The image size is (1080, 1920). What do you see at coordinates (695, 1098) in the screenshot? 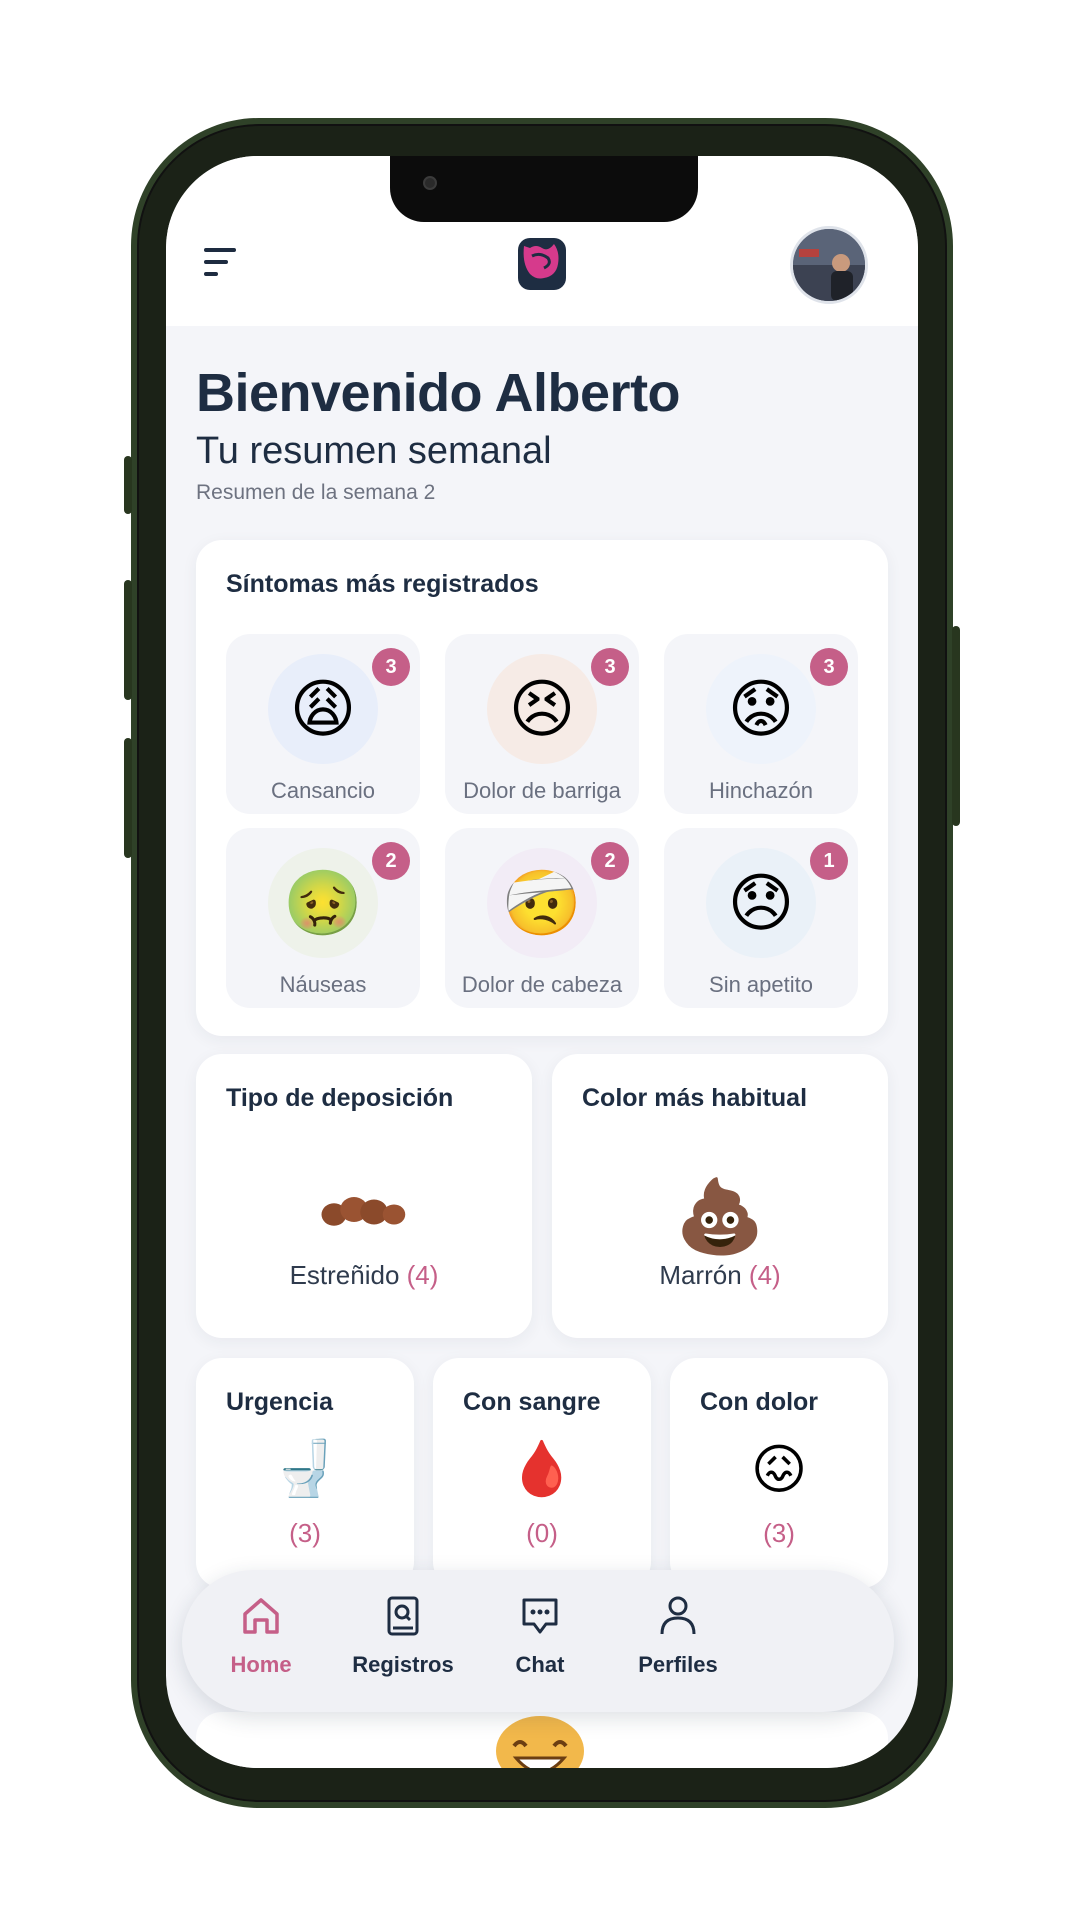
I see `color-title: Color más habitual` at bounding box center [695, 1098].